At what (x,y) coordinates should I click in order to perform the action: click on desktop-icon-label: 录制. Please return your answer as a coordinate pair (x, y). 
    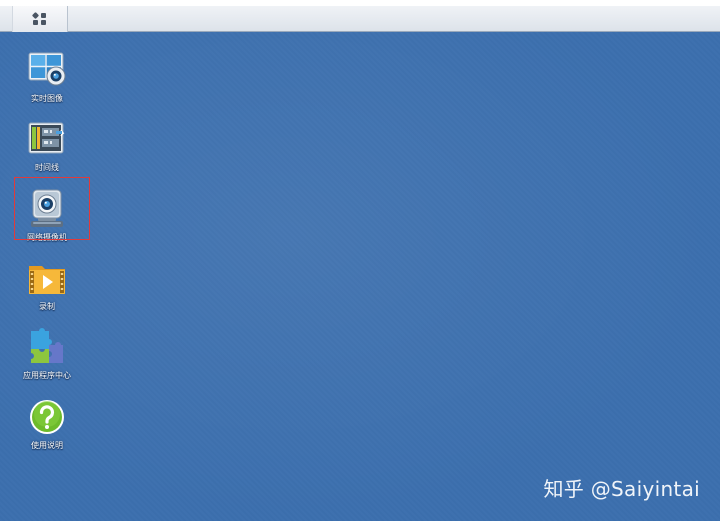
    Looking at the image, I should click on (47, 306).